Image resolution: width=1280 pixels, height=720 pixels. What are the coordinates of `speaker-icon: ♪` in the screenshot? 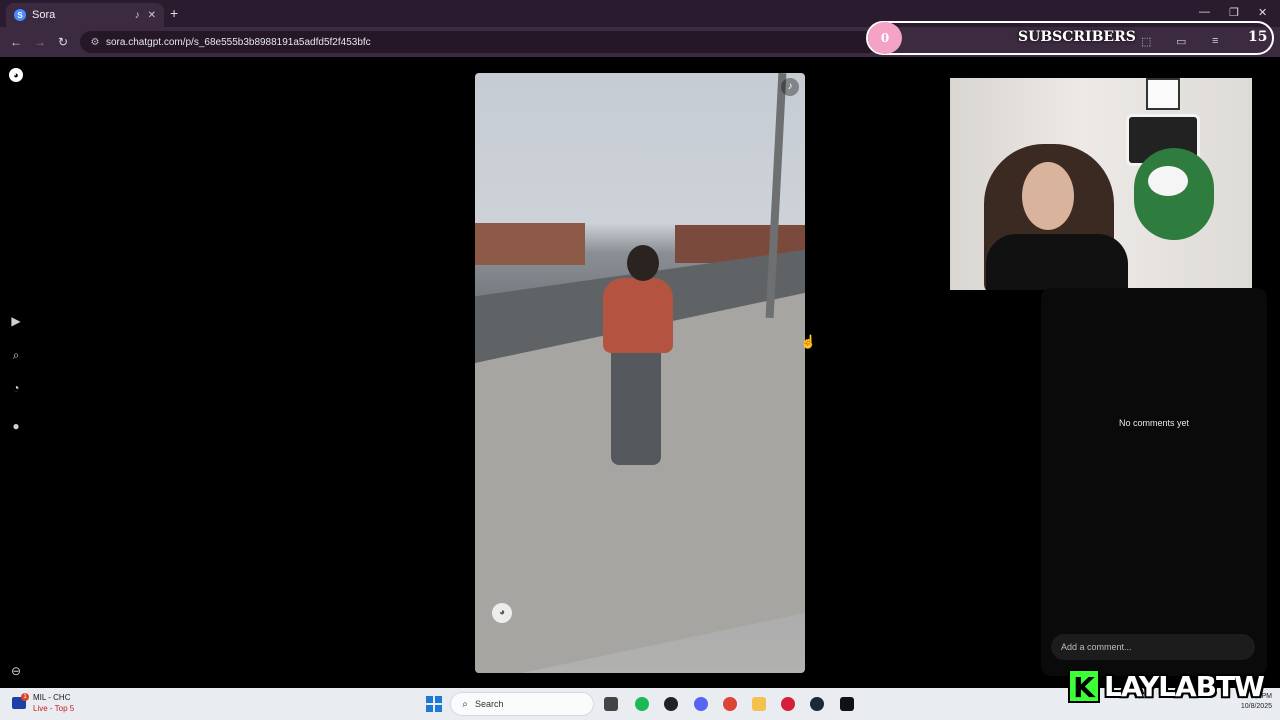 It's located at (137, 15).